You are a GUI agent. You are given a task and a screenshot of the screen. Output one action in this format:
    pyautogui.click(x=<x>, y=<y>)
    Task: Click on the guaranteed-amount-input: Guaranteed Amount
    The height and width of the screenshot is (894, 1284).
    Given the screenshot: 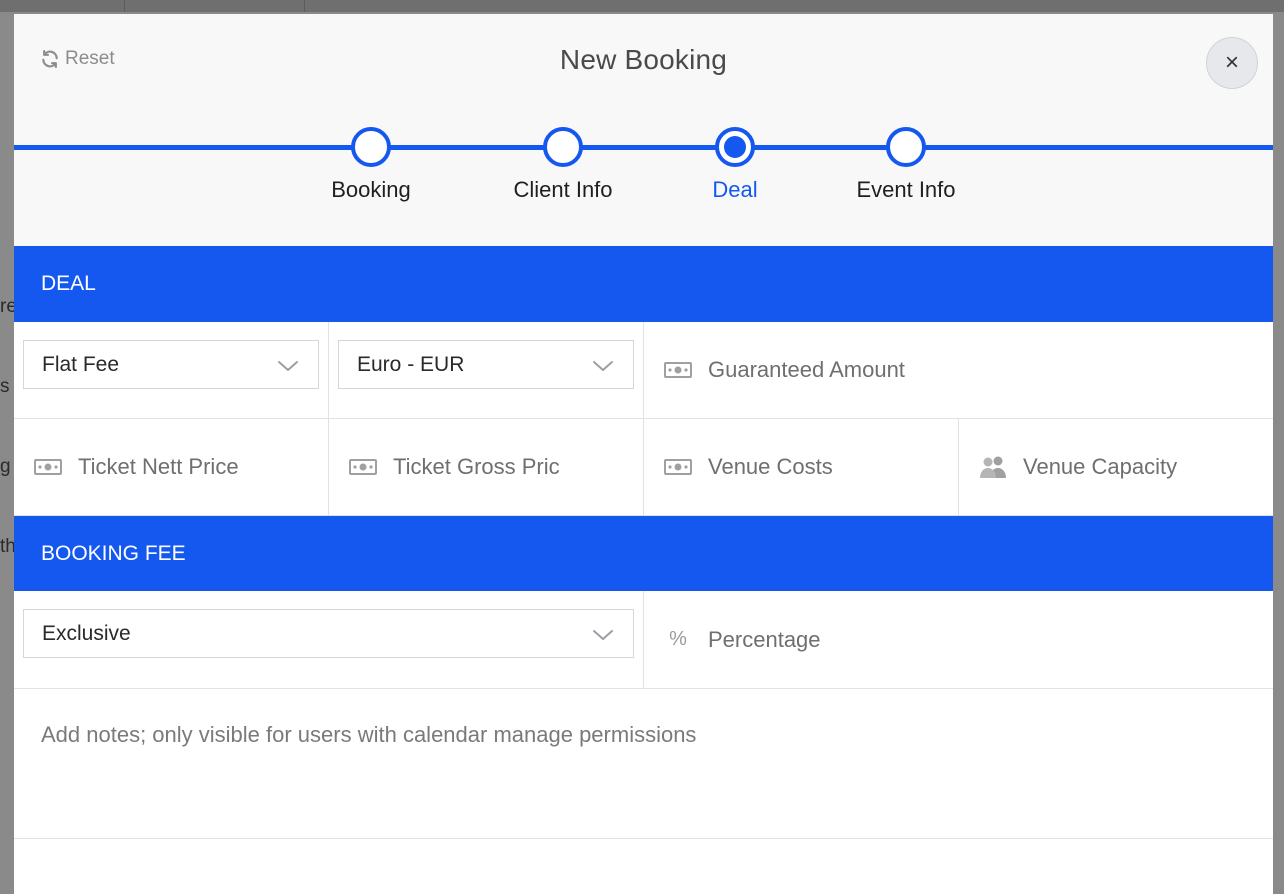 What is the action you would take?
    pyautogui.click(x=958, y=370)
    